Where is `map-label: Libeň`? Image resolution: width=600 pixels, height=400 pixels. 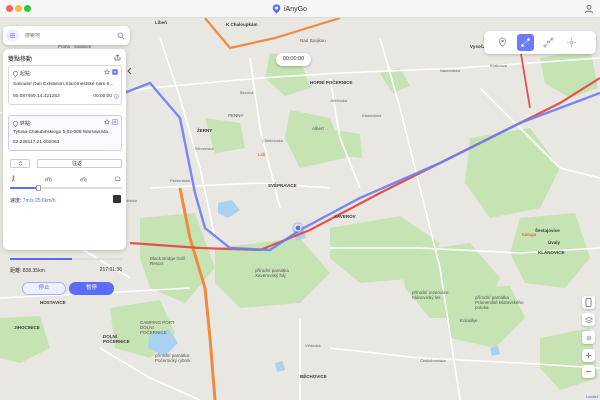
map-label: Libeň is located at coordinates (161, 22).